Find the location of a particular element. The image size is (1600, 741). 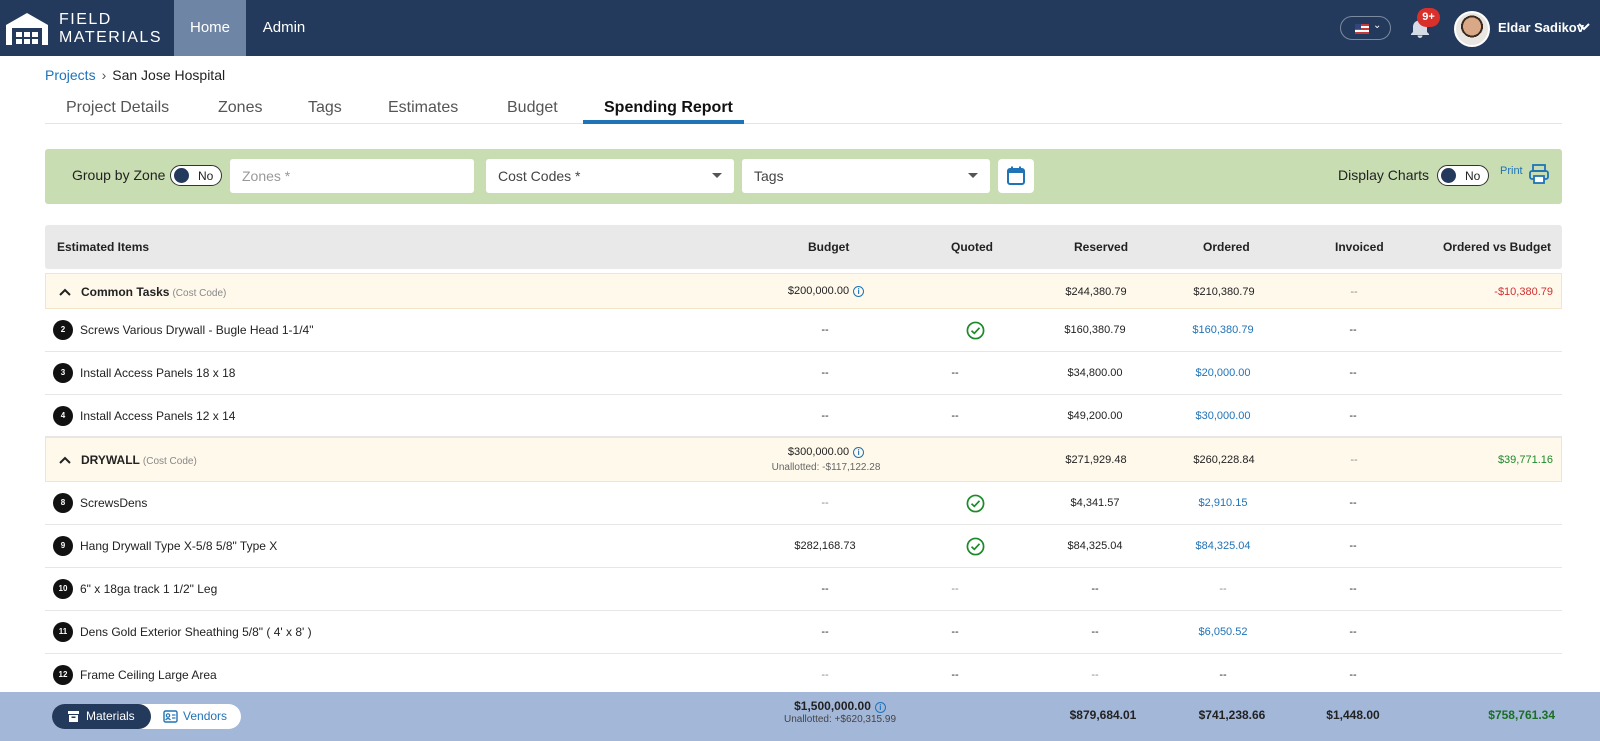

warehouse-logo-icon is located at coordinates (27, 29).